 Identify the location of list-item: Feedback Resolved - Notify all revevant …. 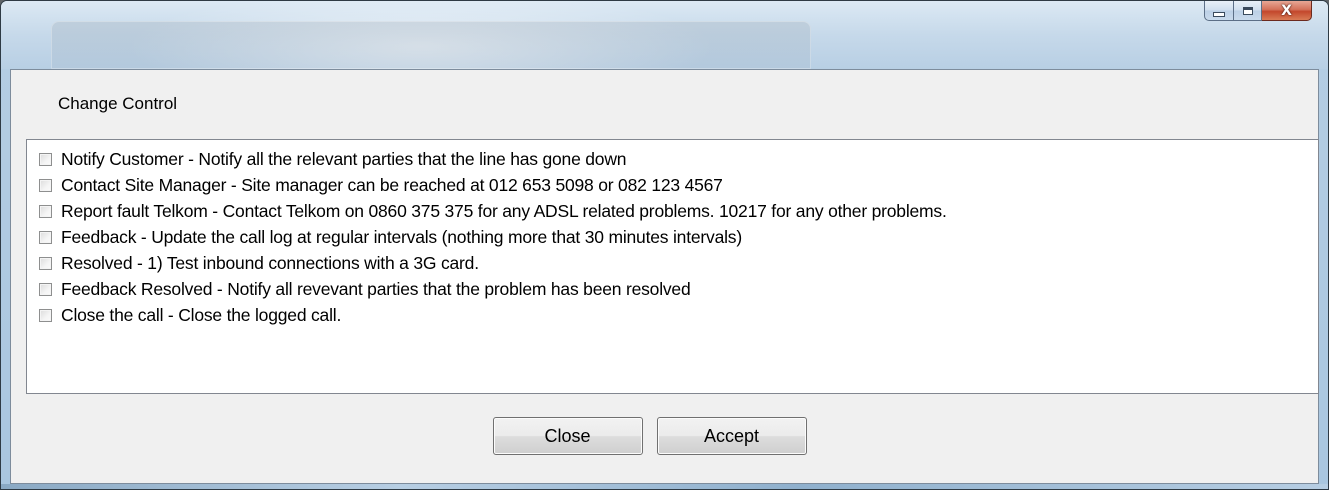
(672, 289).